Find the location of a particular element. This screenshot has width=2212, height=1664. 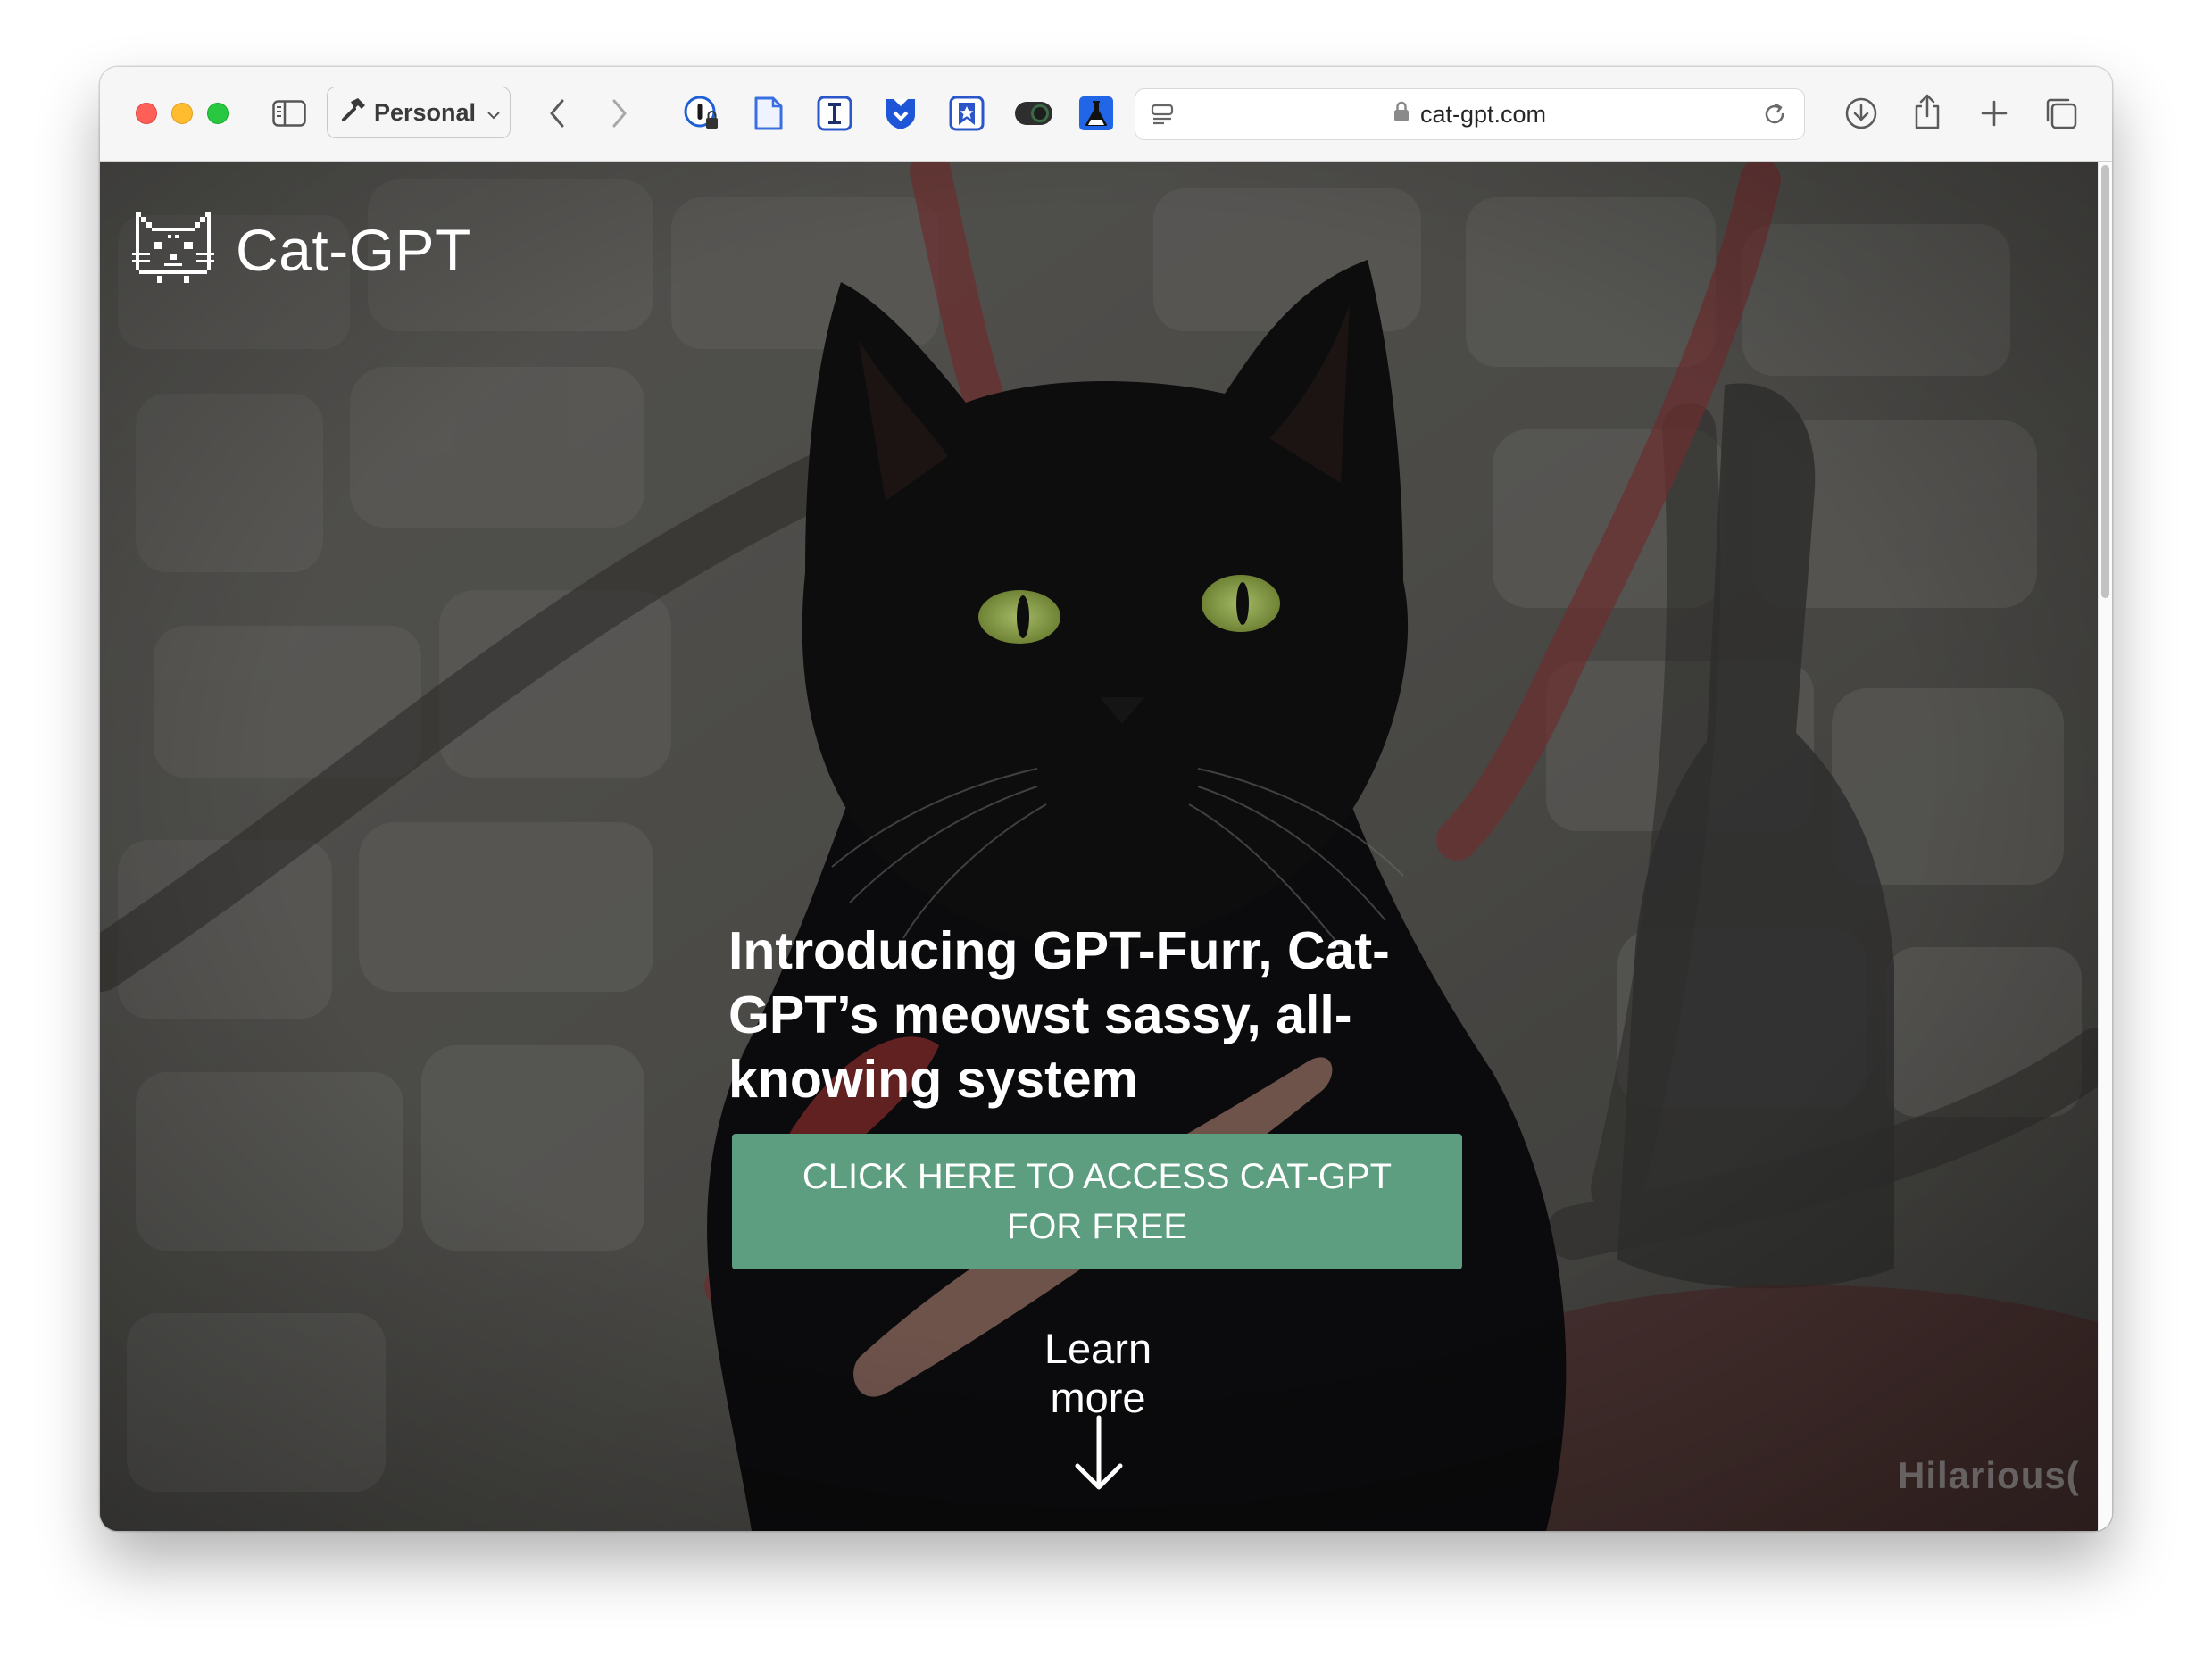

site-brand: Cat-GPT is located at coordinates (301, 250).